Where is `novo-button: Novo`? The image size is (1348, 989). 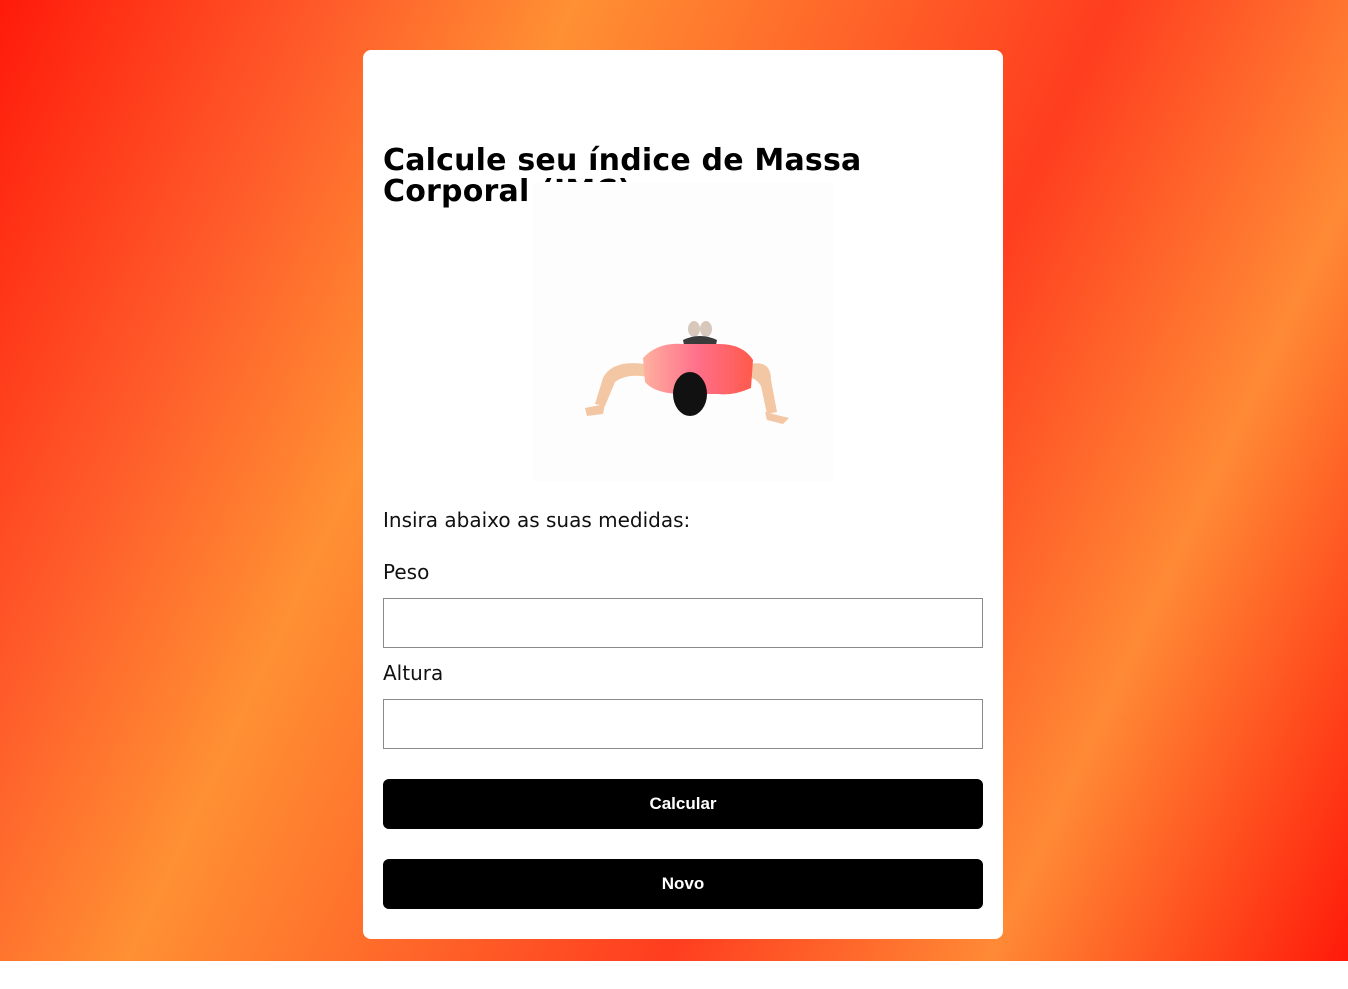 novo-button: Novo is located at coordinates (683, 884).